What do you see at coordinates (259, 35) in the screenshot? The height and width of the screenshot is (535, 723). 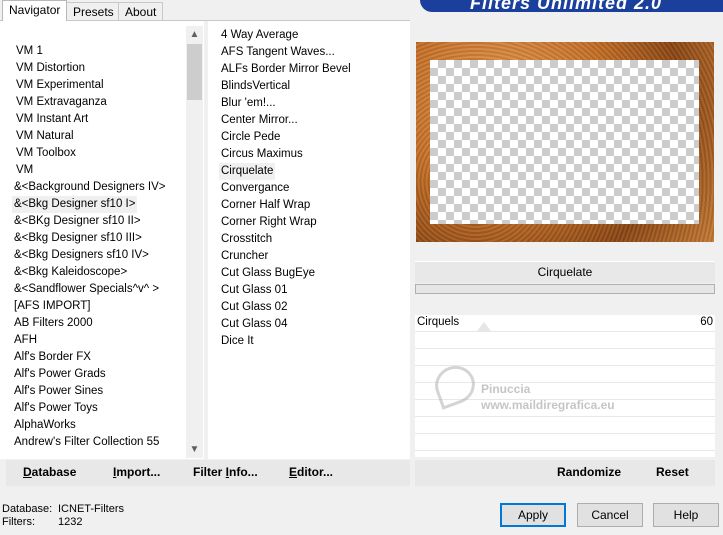 I see `filter-item: 4 Way Average` at bounding box center [259, 35].